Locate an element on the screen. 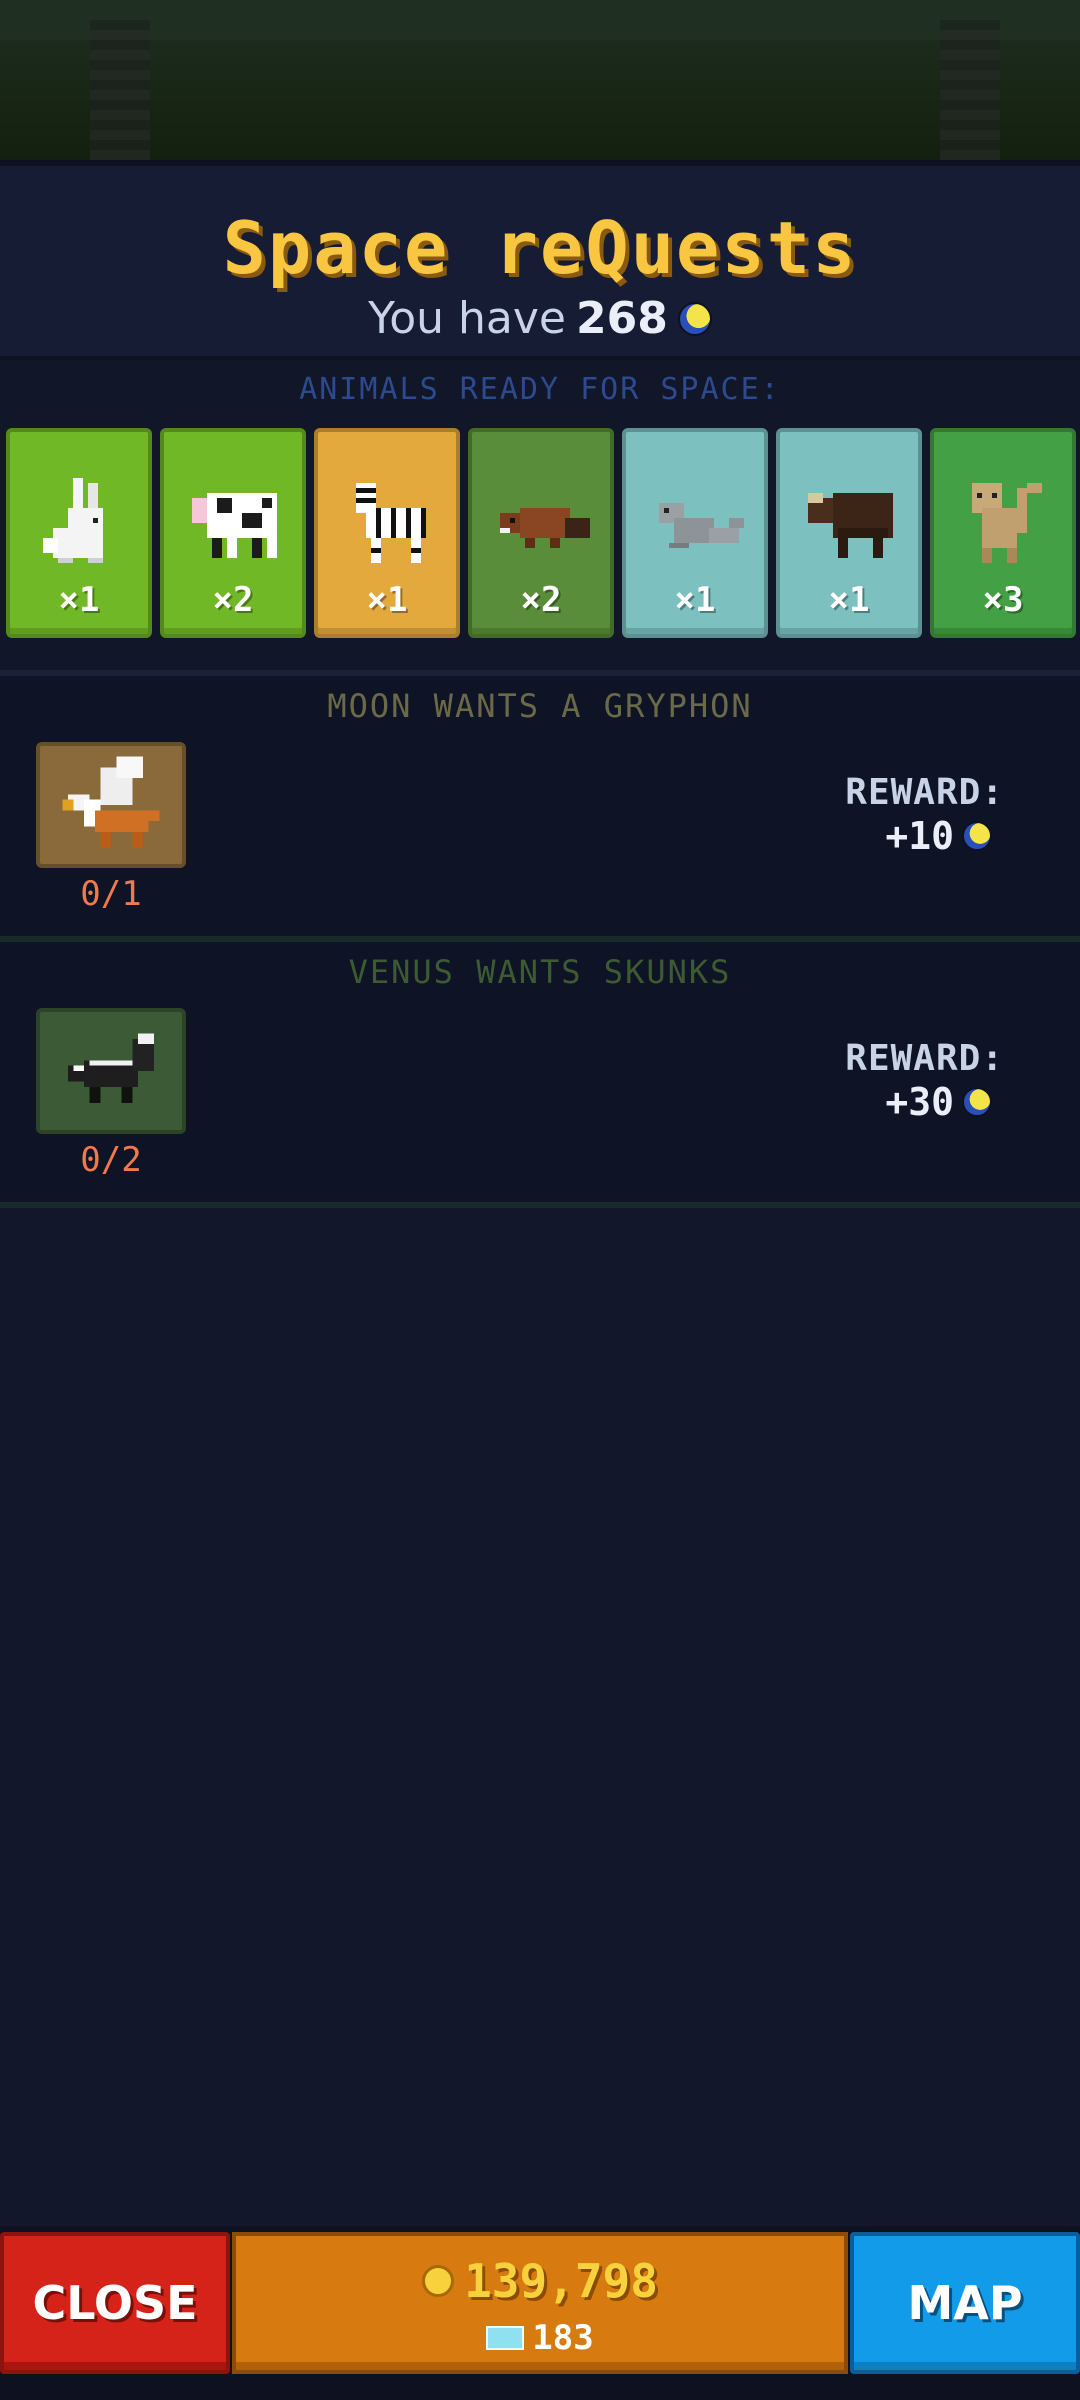  beaver-icon is located at coordinates (545, 528).